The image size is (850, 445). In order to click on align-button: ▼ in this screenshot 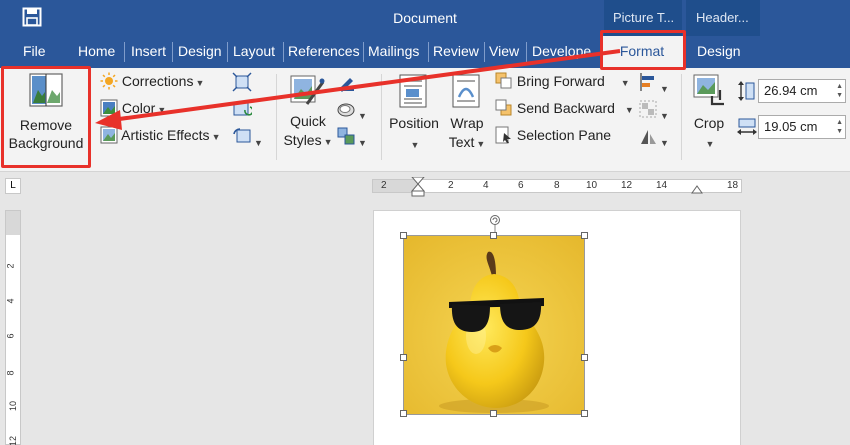, I will do `click(653, 83)`.